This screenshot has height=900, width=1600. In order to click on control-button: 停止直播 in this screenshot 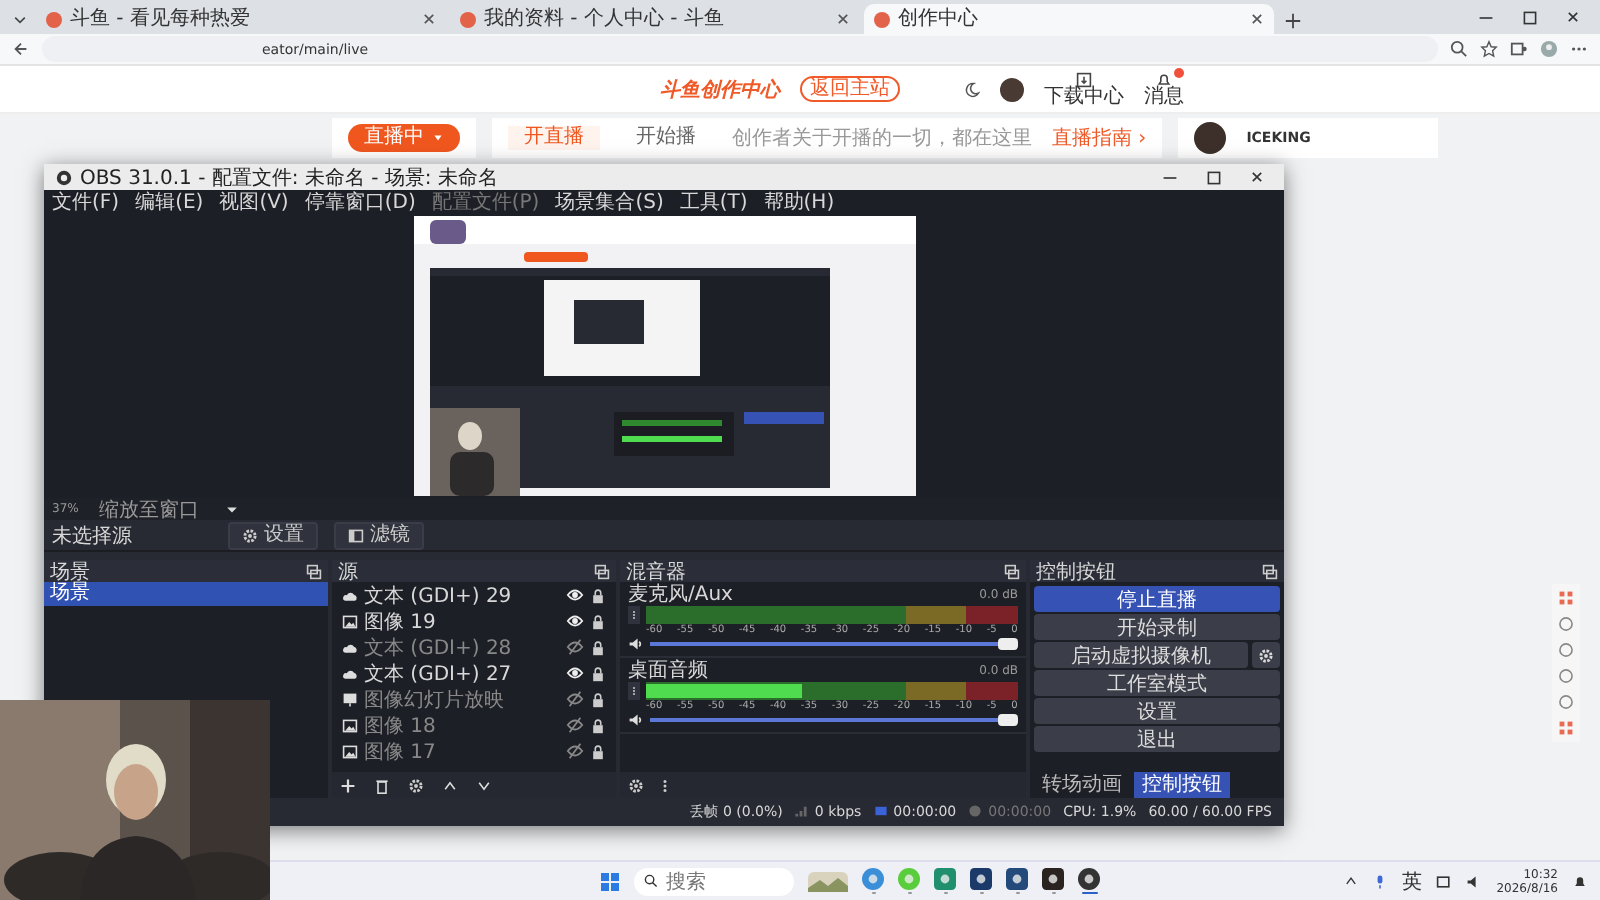, I will do `click(1157, 599)`.